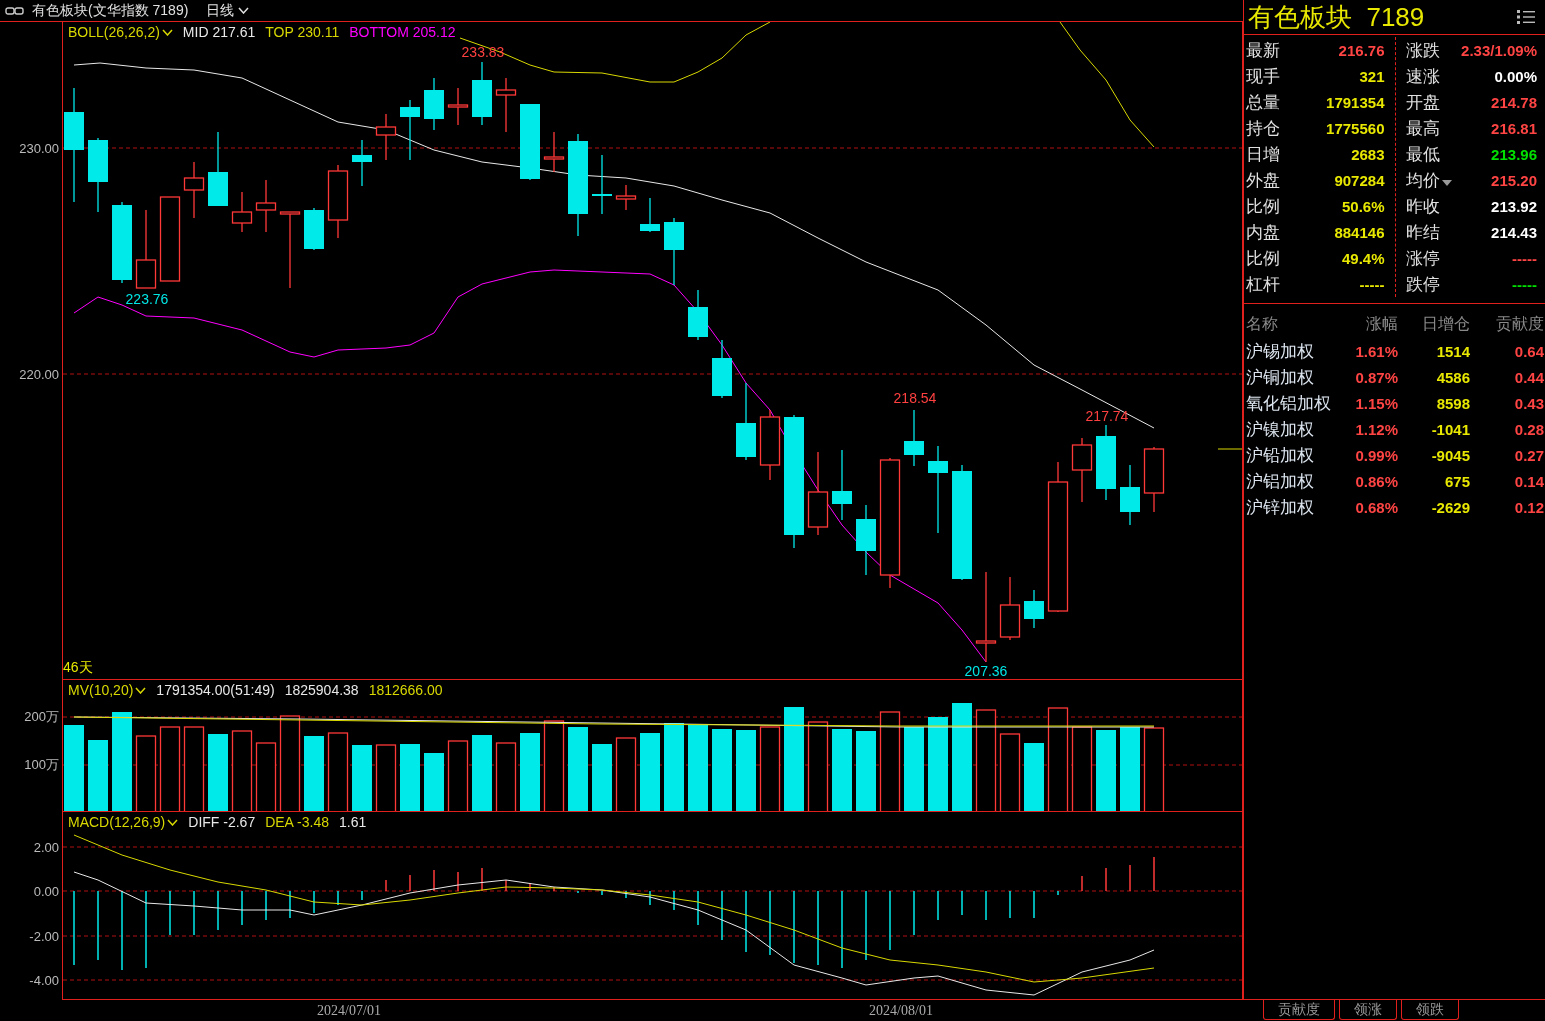 Image resolution: width=1545 pixels, height=1021 pixels. Describe the element at coordinates (1280, 508) in the screenshot. I see `table-cell-text: 沪锌加权` at that location.